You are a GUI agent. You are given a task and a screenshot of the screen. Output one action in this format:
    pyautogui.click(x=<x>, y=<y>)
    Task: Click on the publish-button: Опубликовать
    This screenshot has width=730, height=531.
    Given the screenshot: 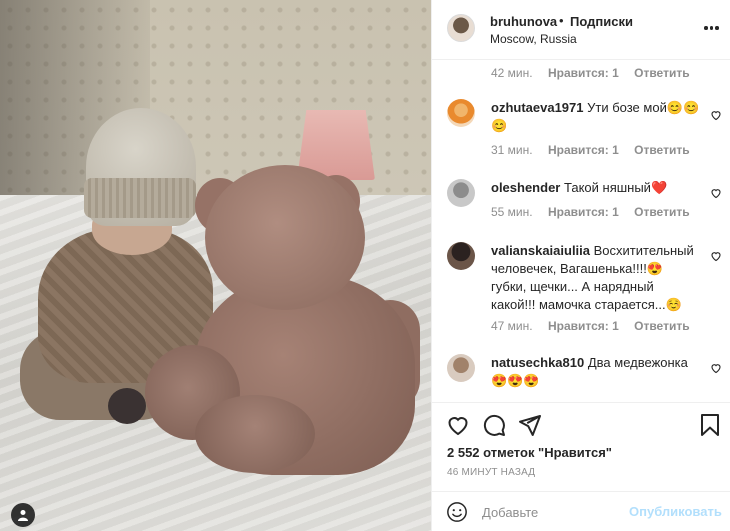 What is the action you would take?
    pyautogui.click(x=675, y=511)
    